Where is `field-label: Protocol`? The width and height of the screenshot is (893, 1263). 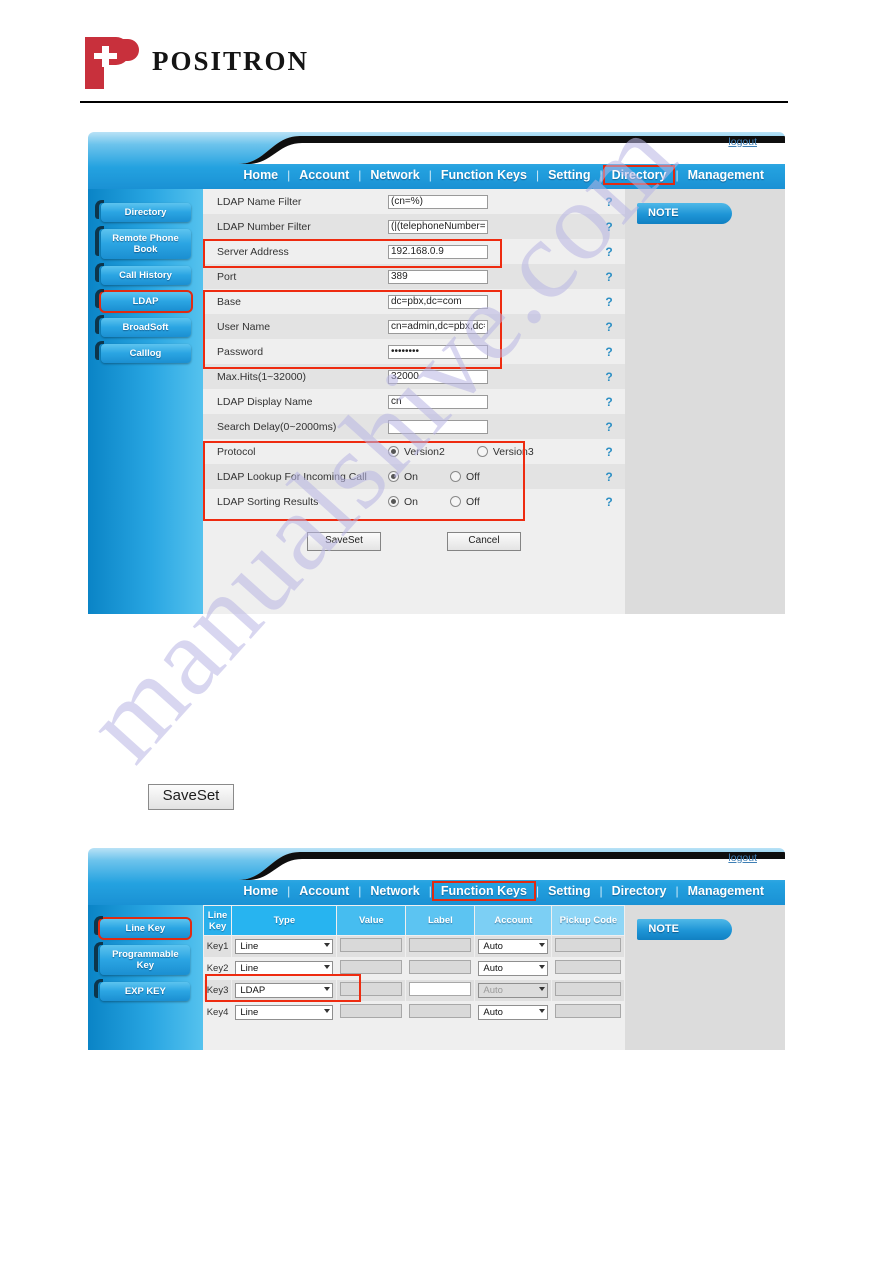 field-label: Protocol is located at coordinates (236, 451).